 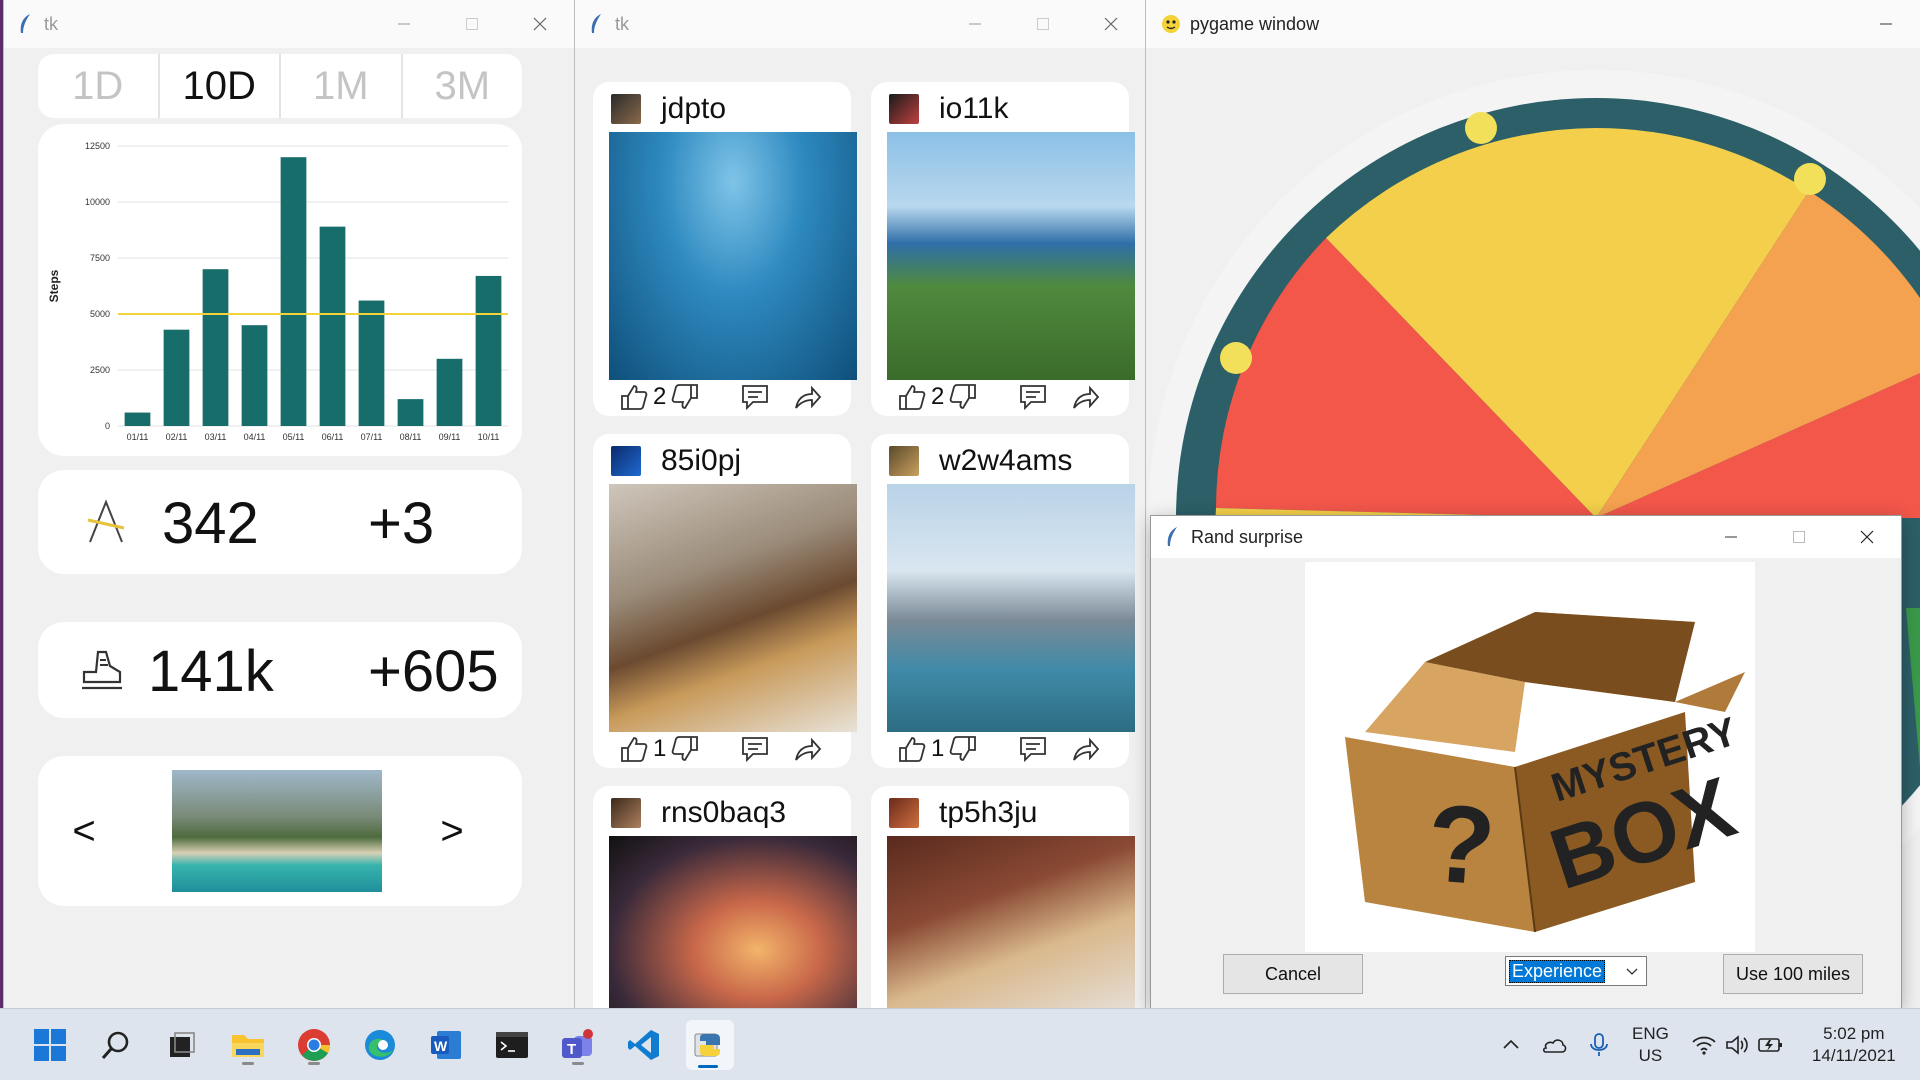 I want to click on search-button, so click(x=116, y=1045).